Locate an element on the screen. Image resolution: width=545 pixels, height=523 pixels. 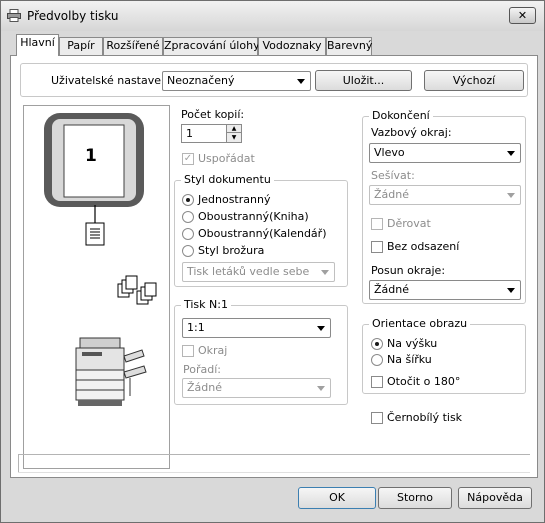
radio-landscape-label: Na šířku is located at coordinates (409, 359).